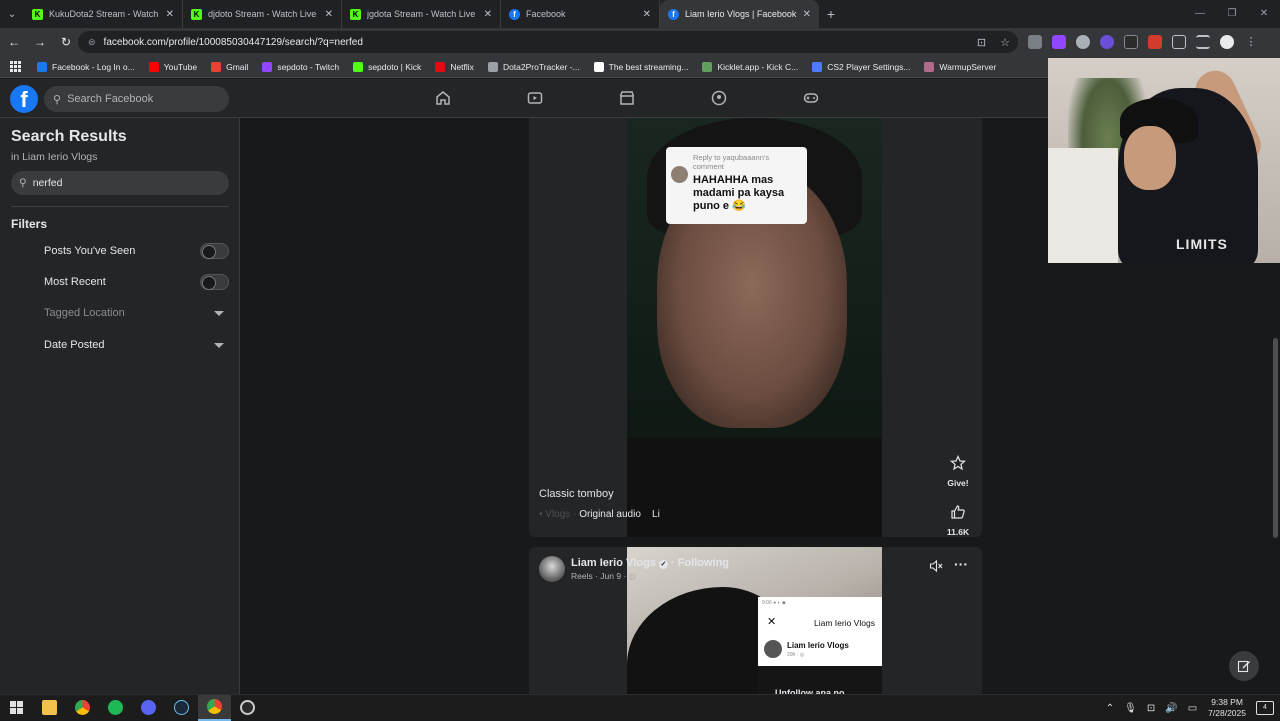 The height and width of the screenshot is (721, 1280). What do you see at coordinates (57, 99) in the screenshot?
I see `search-icon: ⚲` at bounding box center [57, 99].